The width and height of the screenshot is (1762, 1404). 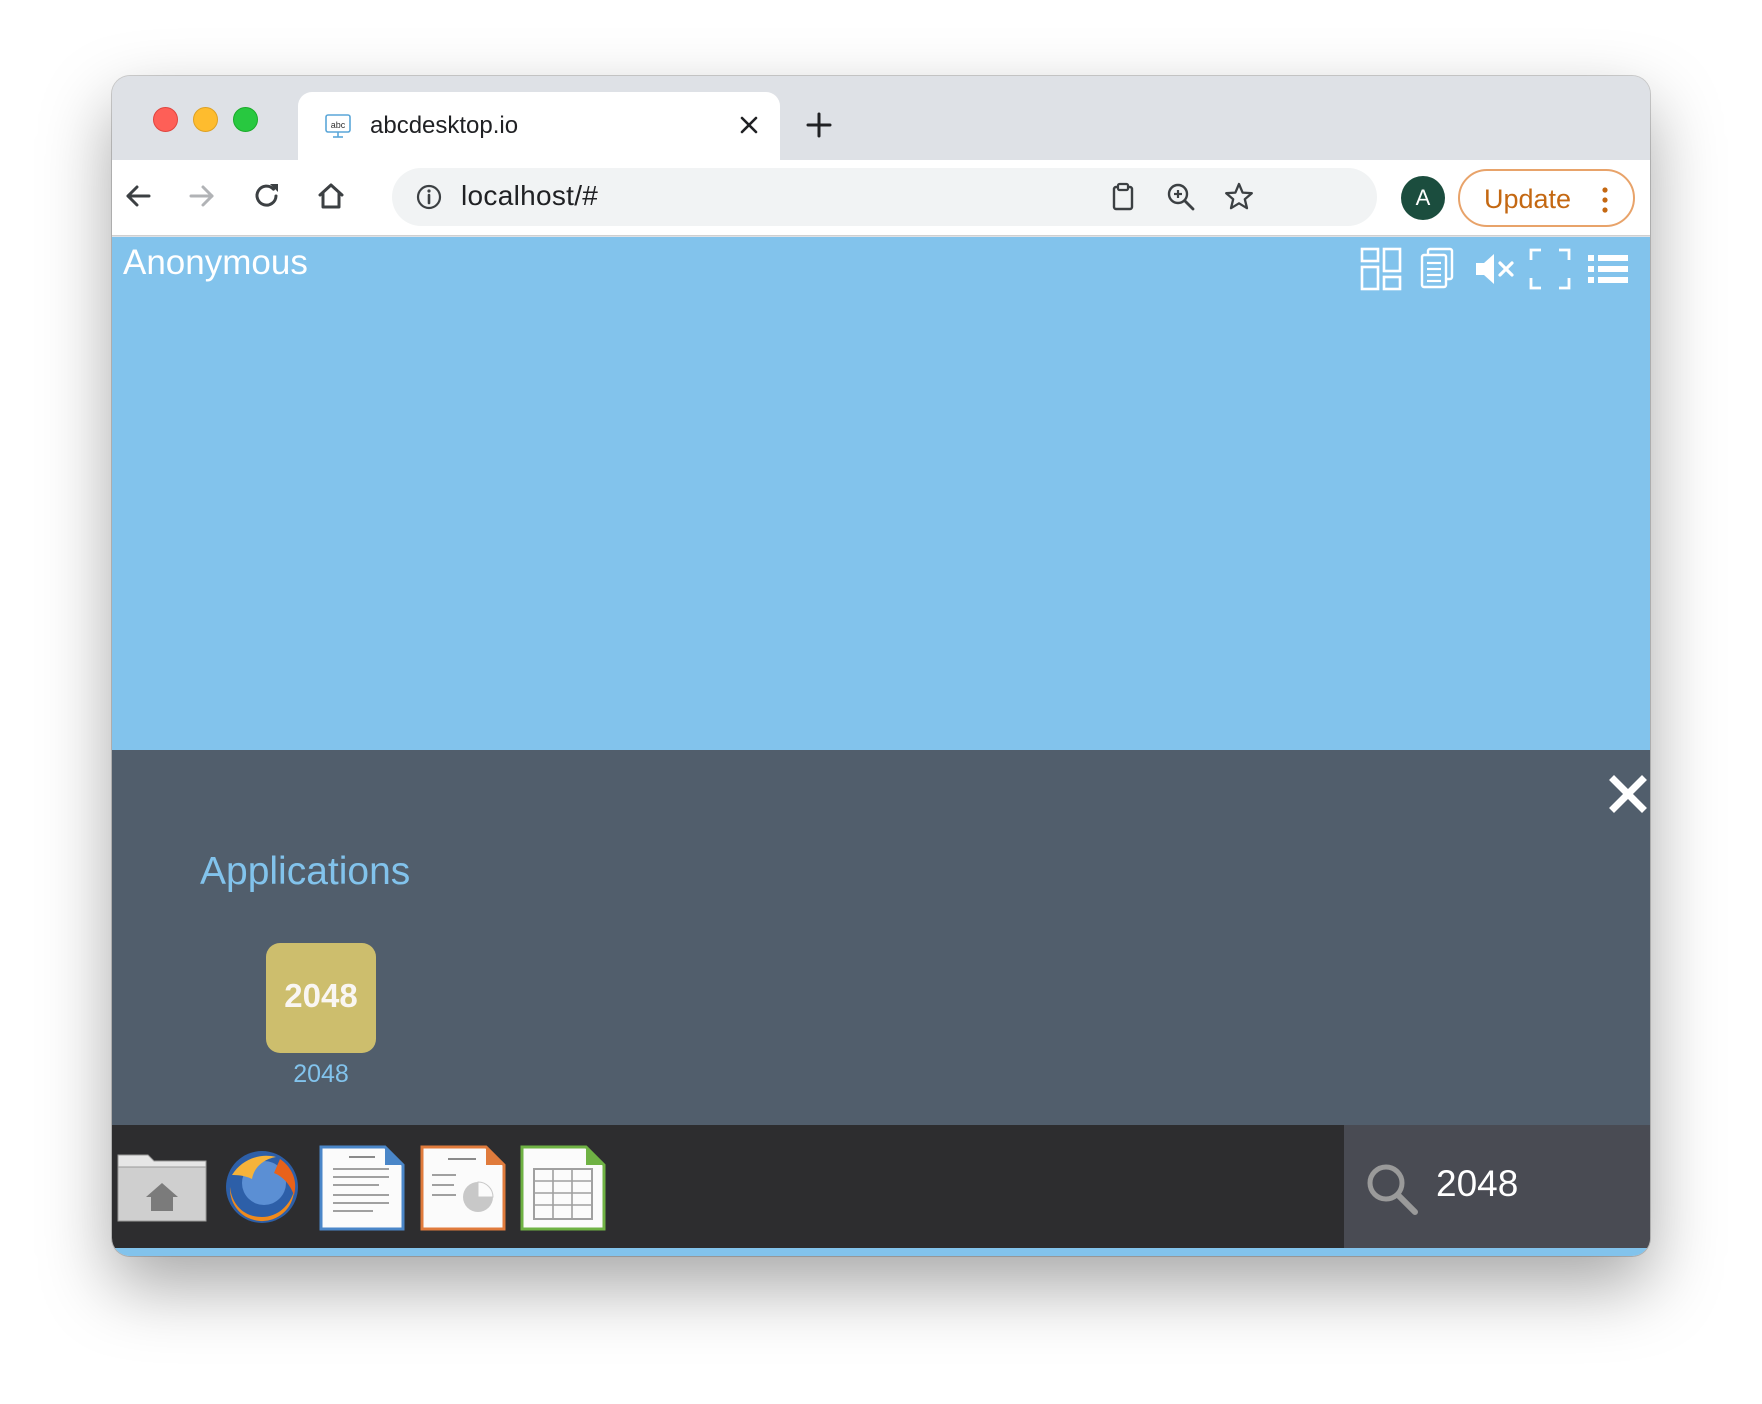 I want to click on address-bar: localhost/#, so click(x=884, y=197).